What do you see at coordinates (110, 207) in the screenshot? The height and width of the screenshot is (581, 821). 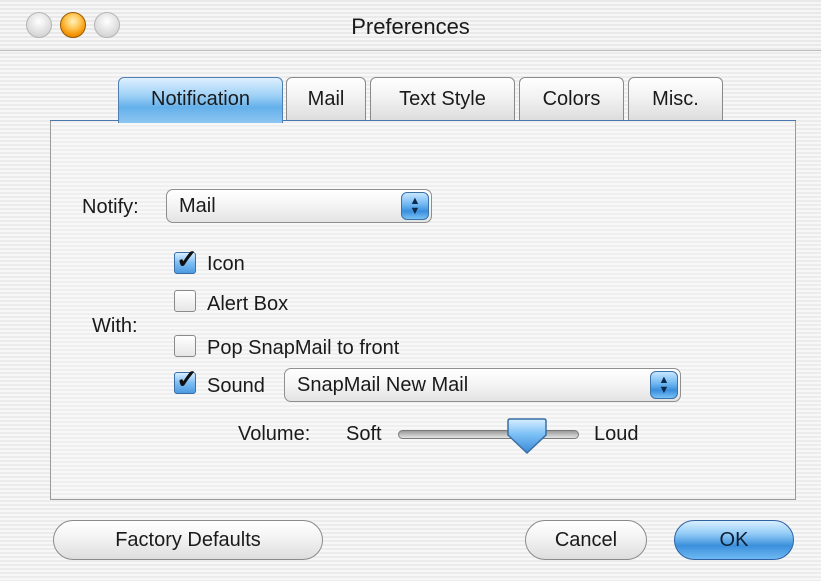 I see `notify-label: Notify:` at bounding box center [110, 207].